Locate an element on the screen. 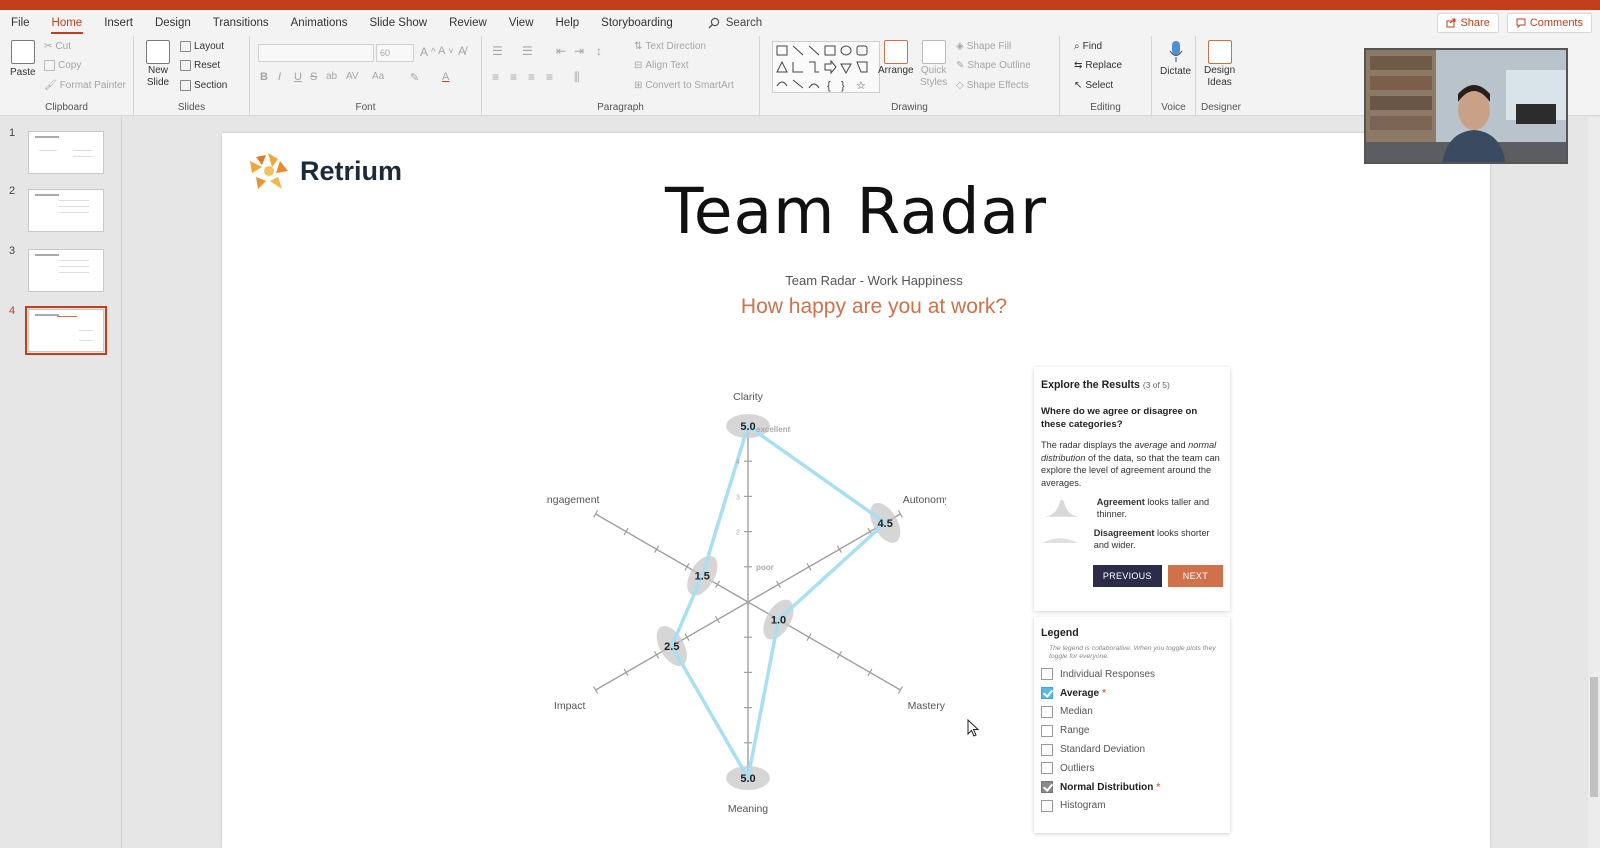 The image size is (1600, 848). text-direction-button: ⇅ Text Direction is located at coordinates (670, 46).